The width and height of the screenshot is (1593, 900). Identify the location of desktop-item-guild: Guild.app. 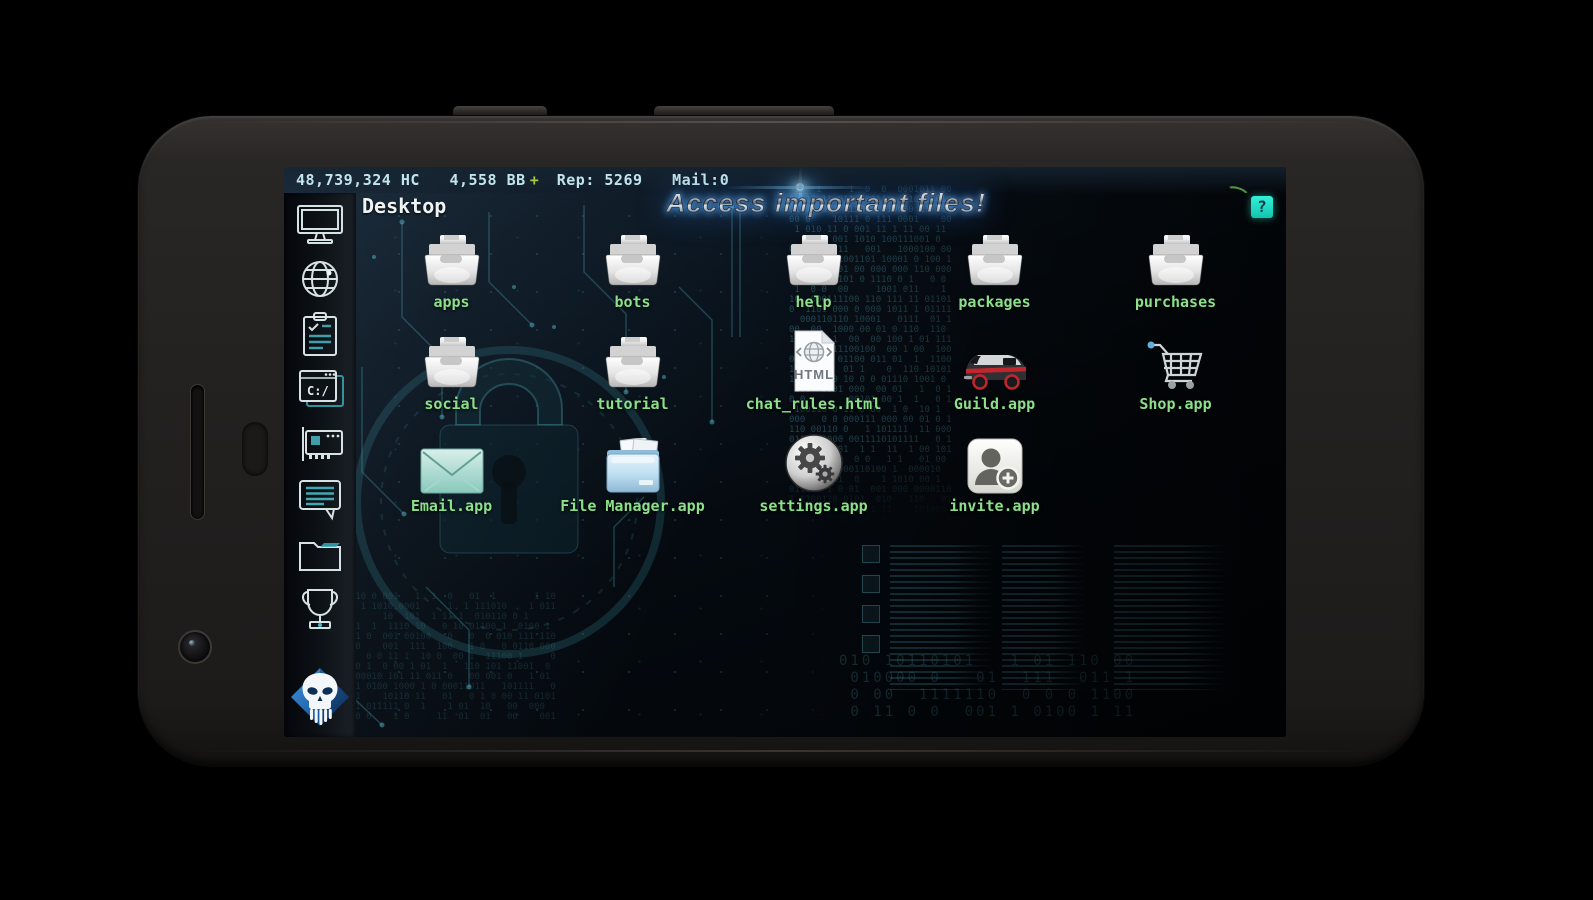
(994, 379).